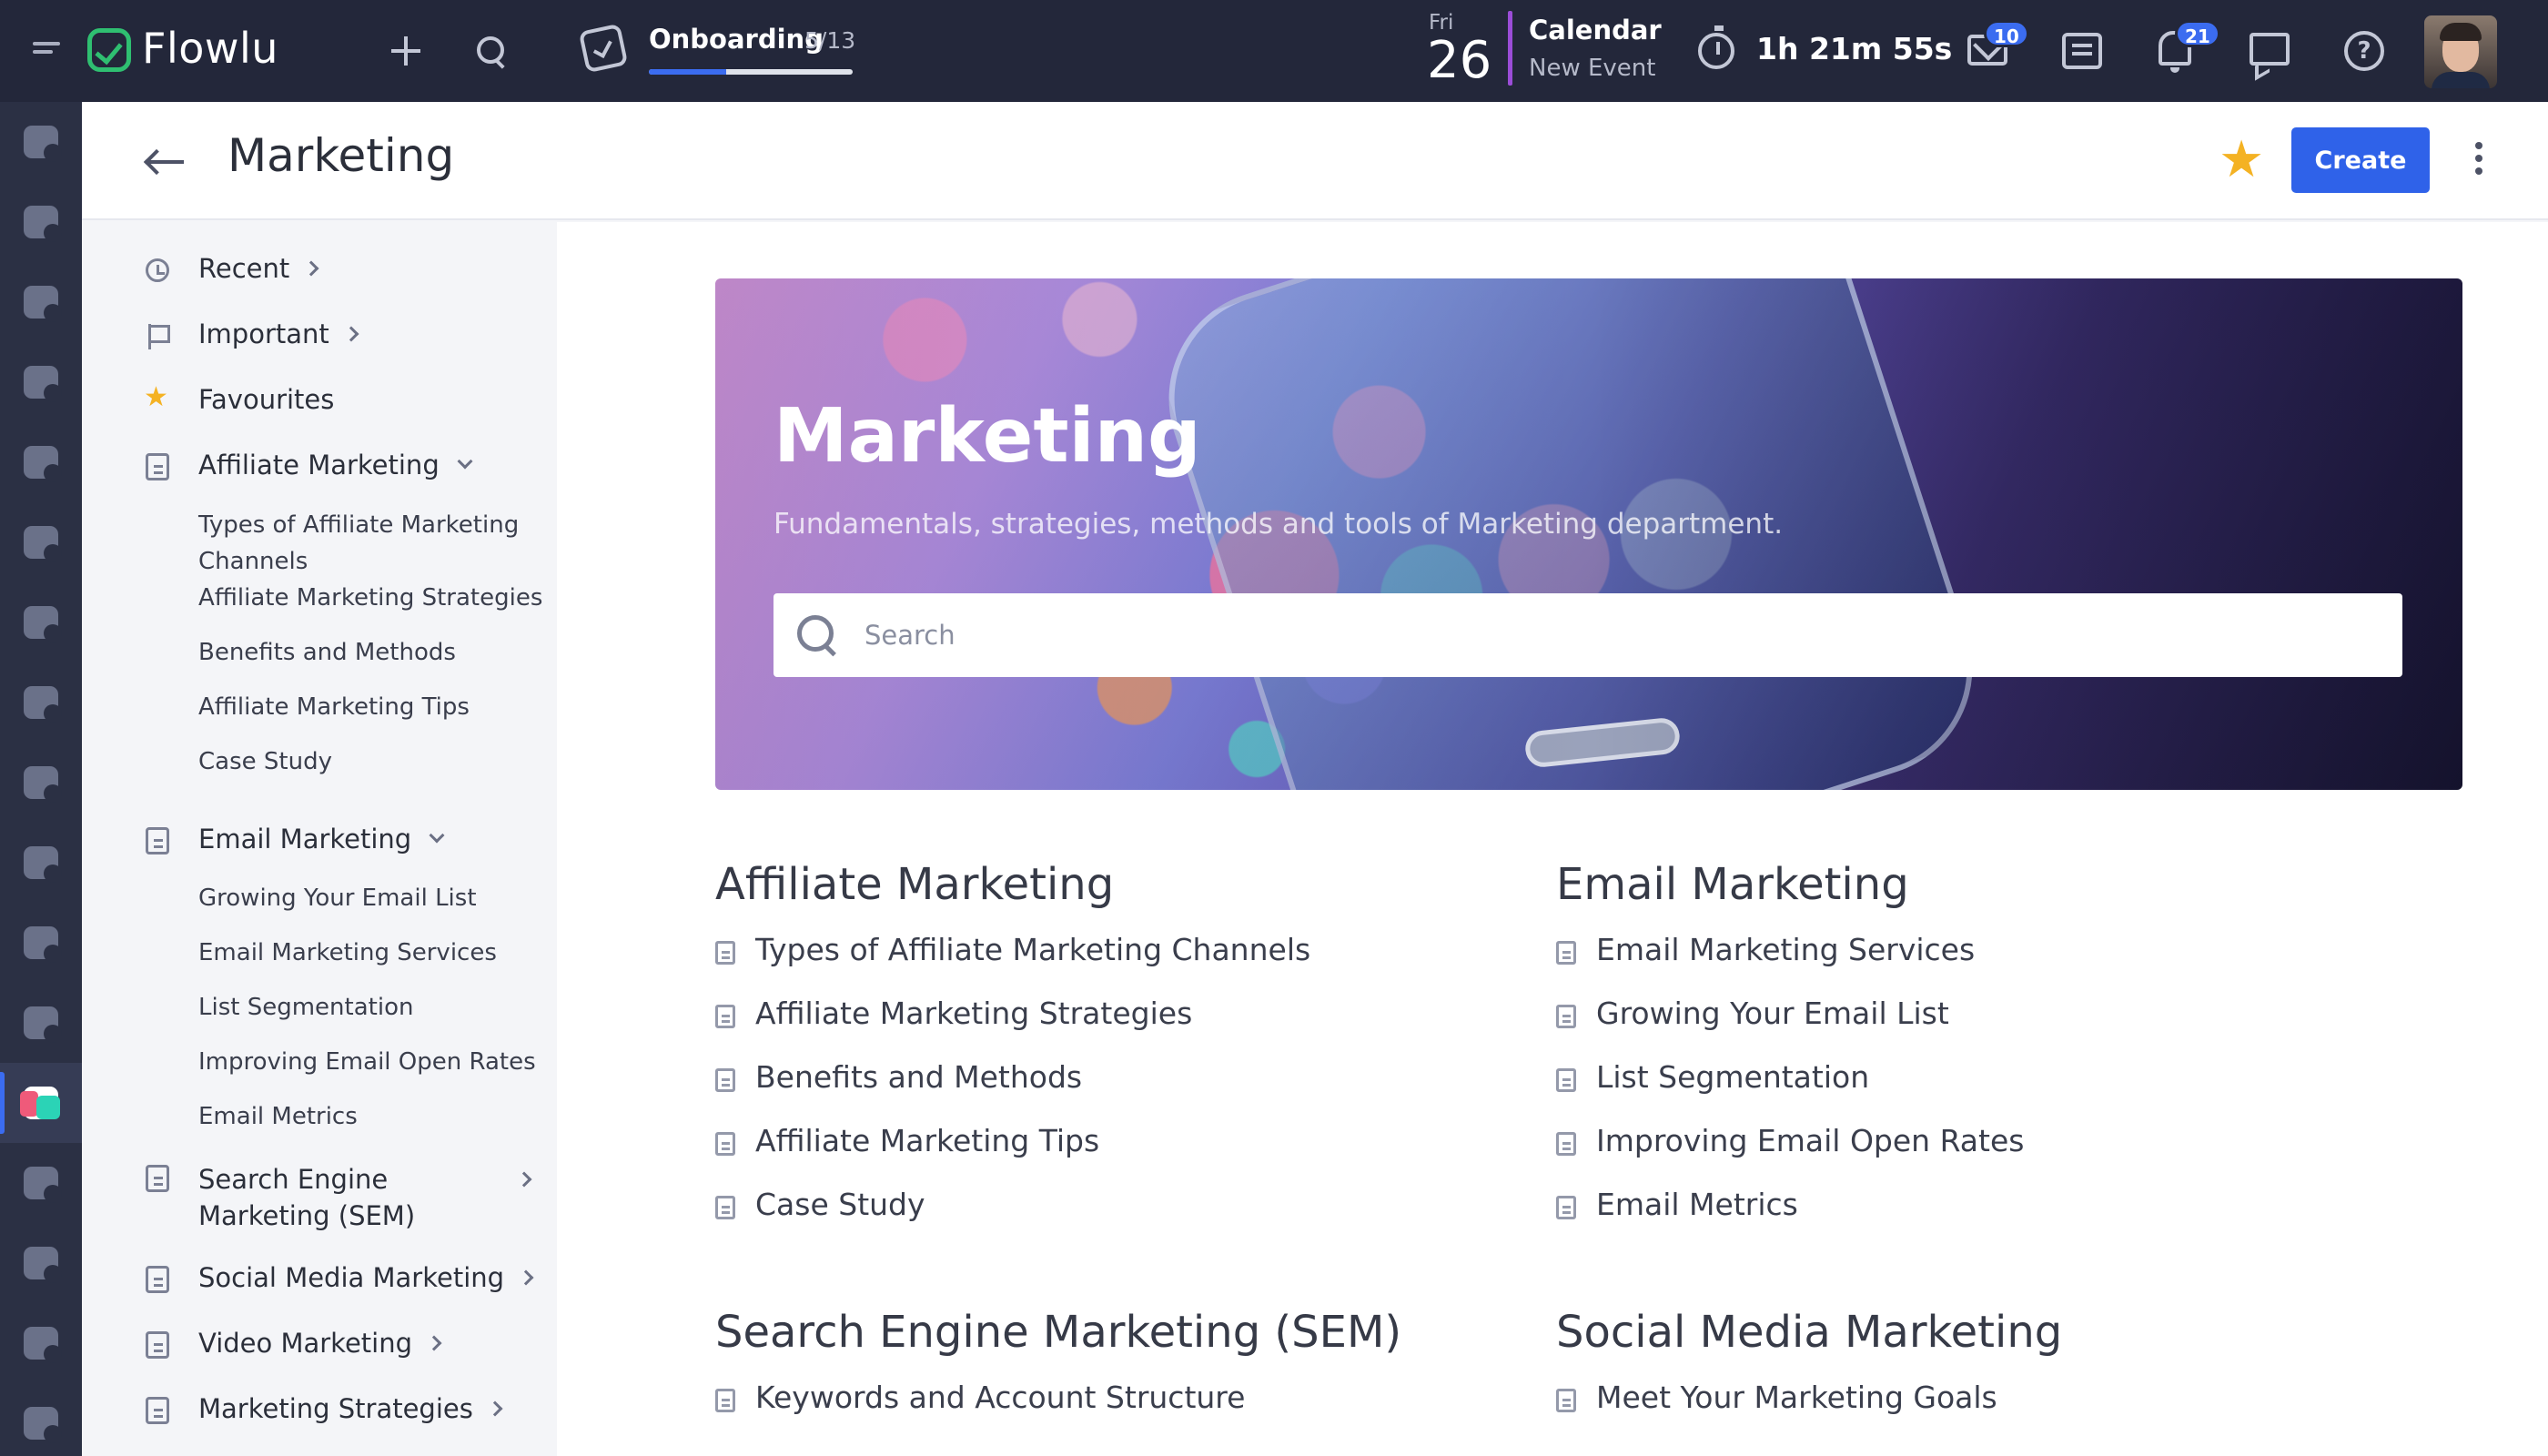  Describe the element at coordinates (305, 839) in the screenshot. I see `tree-label: Email Marketing` at that location.